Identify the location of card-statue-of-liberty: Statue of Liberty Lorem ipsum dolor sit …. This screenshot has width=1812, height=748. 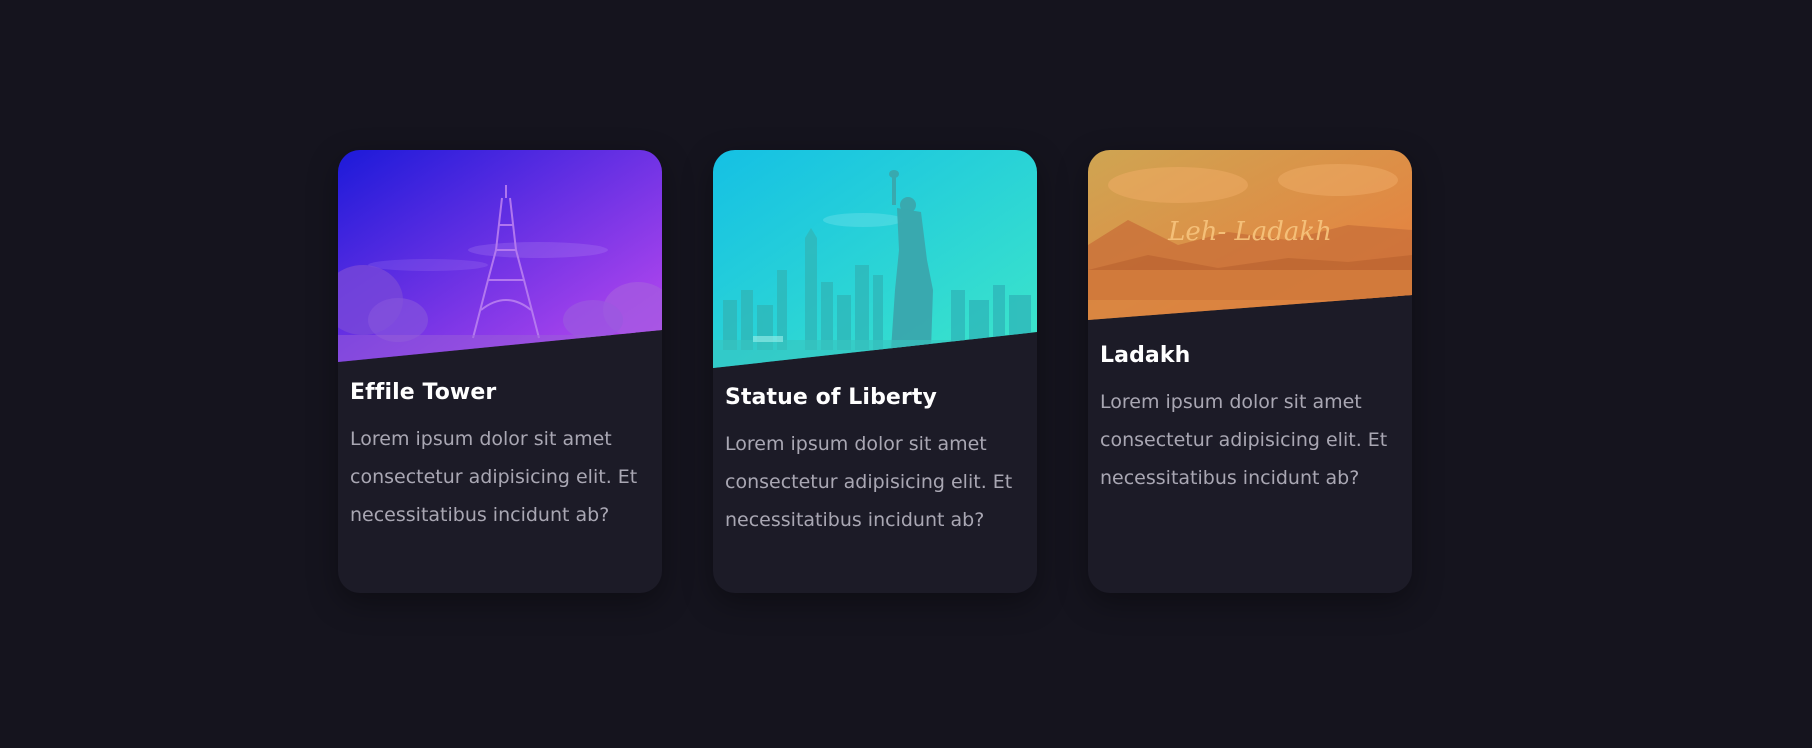
(875, 371).